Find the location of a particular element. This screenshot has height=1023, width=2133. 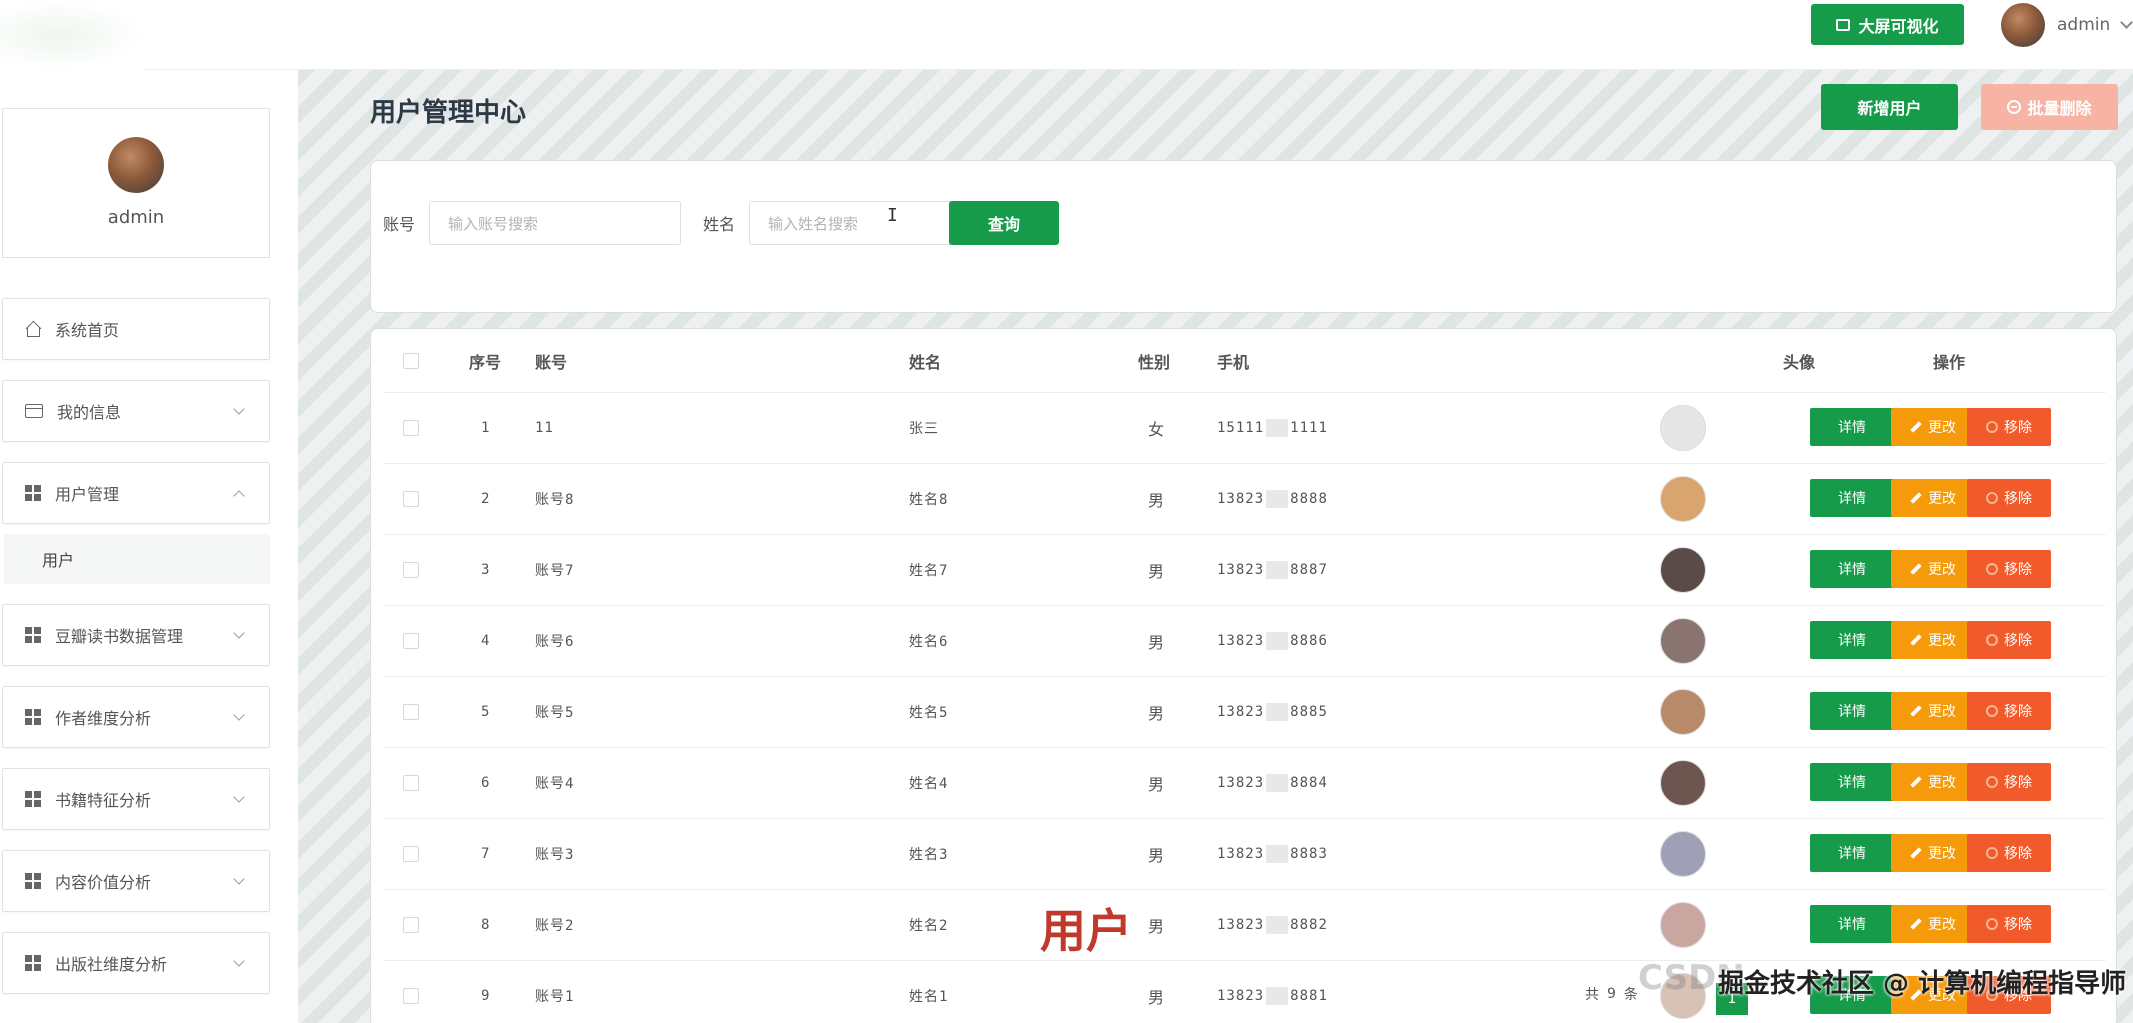

big-screen-button: 大屏可视化 is located at coordinates (1887, 24).